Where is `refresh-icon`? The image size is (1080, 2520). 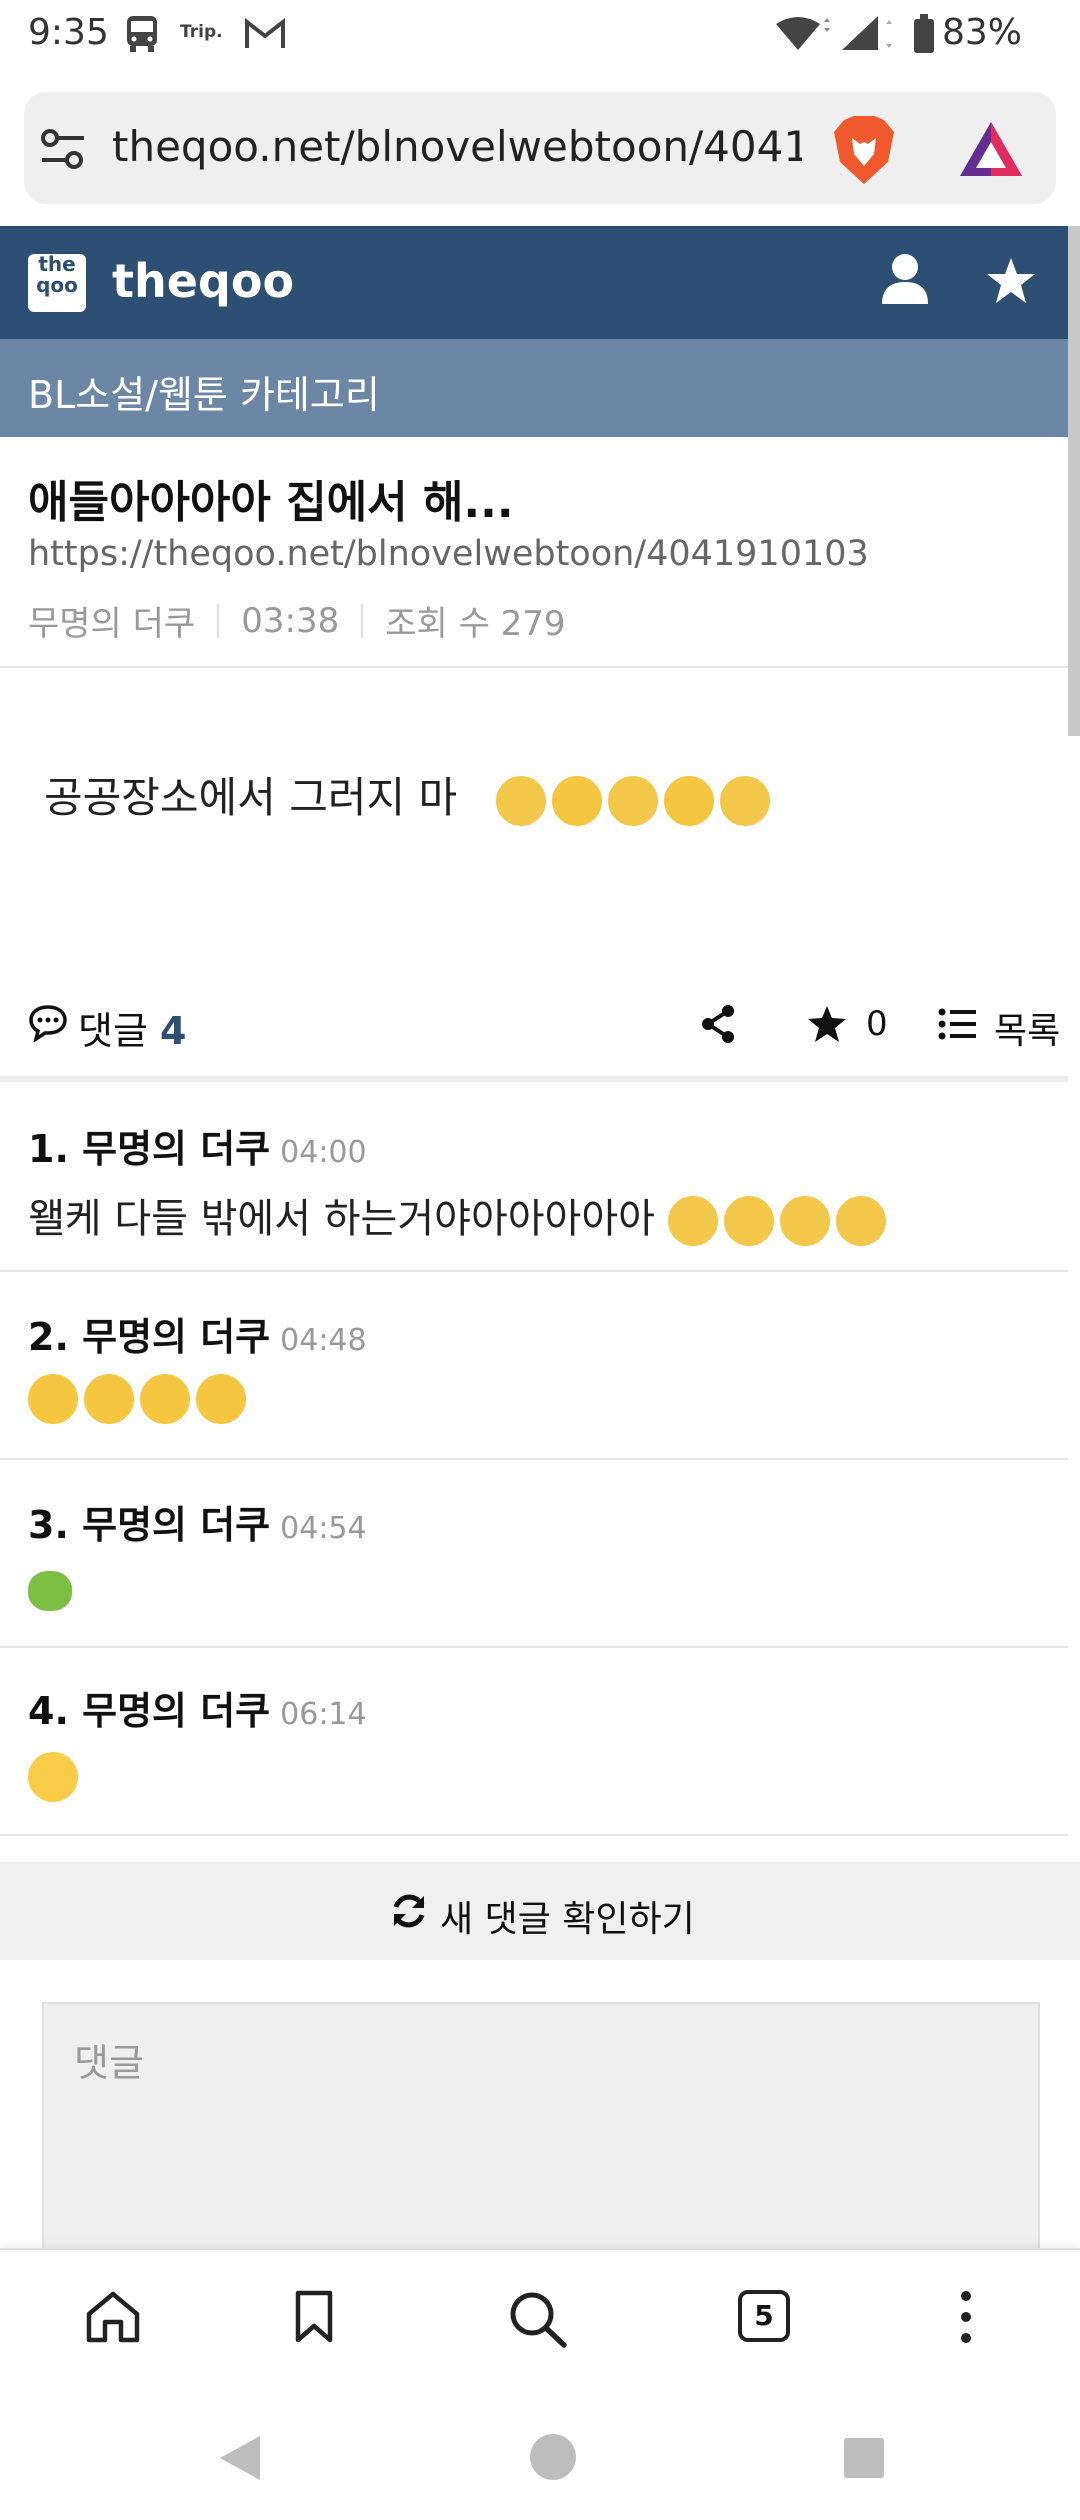
refresh-icon is located at coordinates (409, 1911).